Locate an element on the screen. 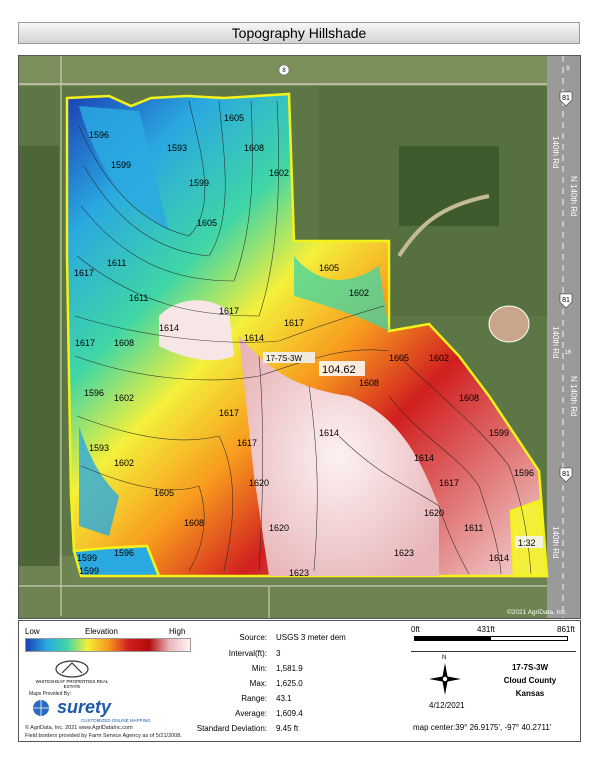 Image resolution: width=596 pixels, height=771 pixels. legend-divider is located at coordinates (493, 651).